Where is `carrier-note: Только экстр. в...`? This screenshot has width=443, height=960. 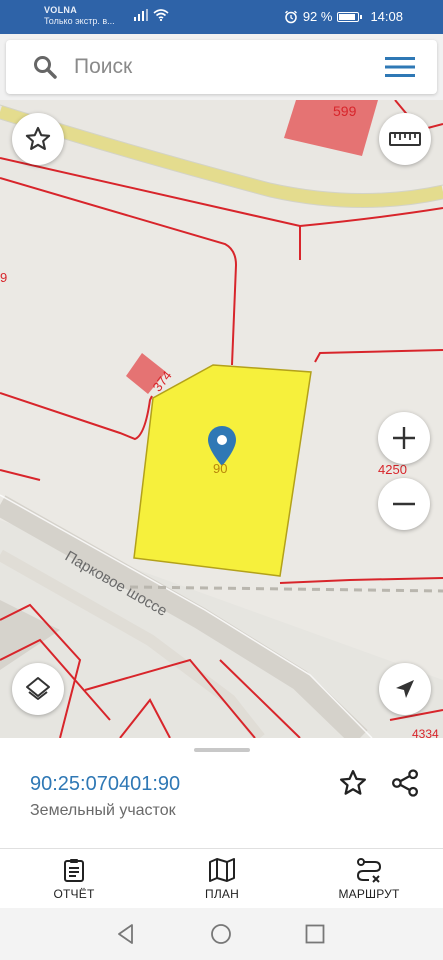
carrier-note: Только экстр. в... is located at coordinates (79, 21).